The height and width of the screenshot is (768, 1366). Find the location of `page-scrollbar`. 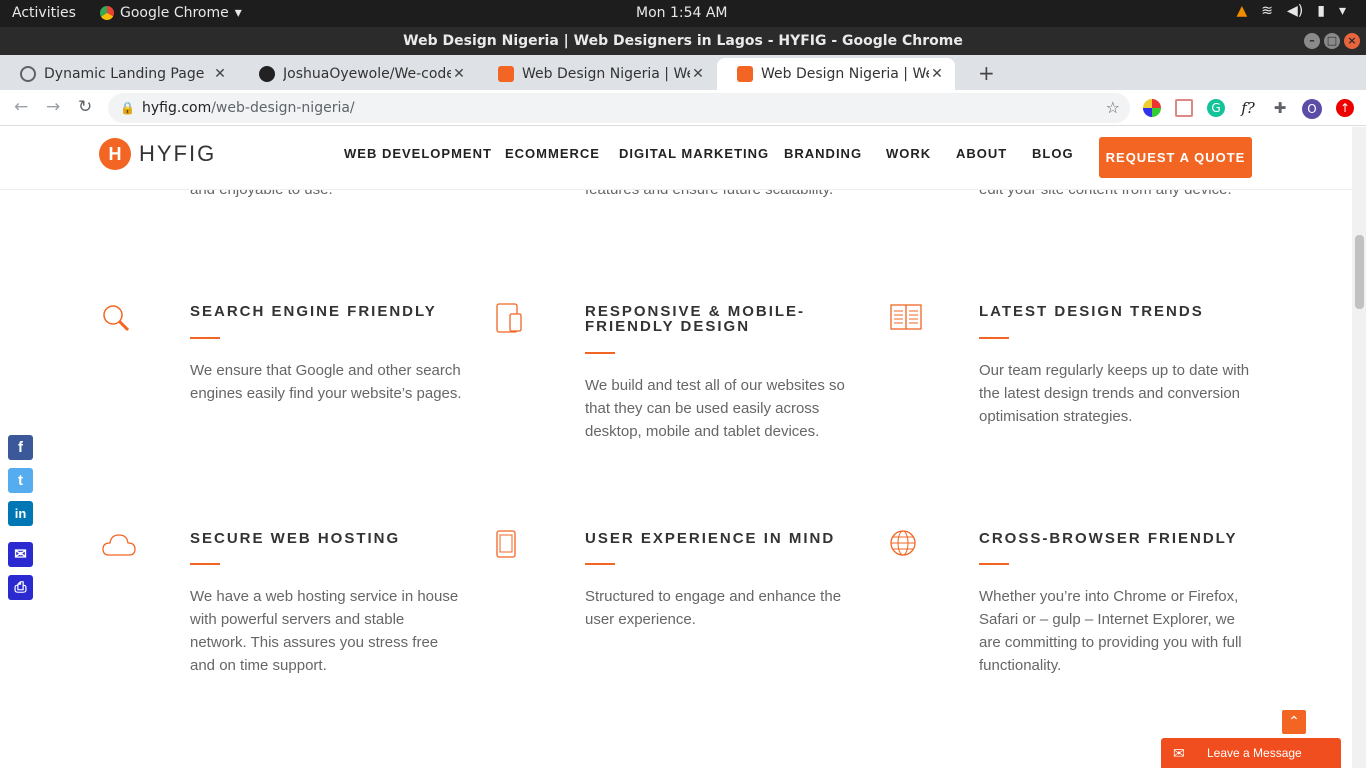

page-scrollbar is located at coordinates (1359, 447).